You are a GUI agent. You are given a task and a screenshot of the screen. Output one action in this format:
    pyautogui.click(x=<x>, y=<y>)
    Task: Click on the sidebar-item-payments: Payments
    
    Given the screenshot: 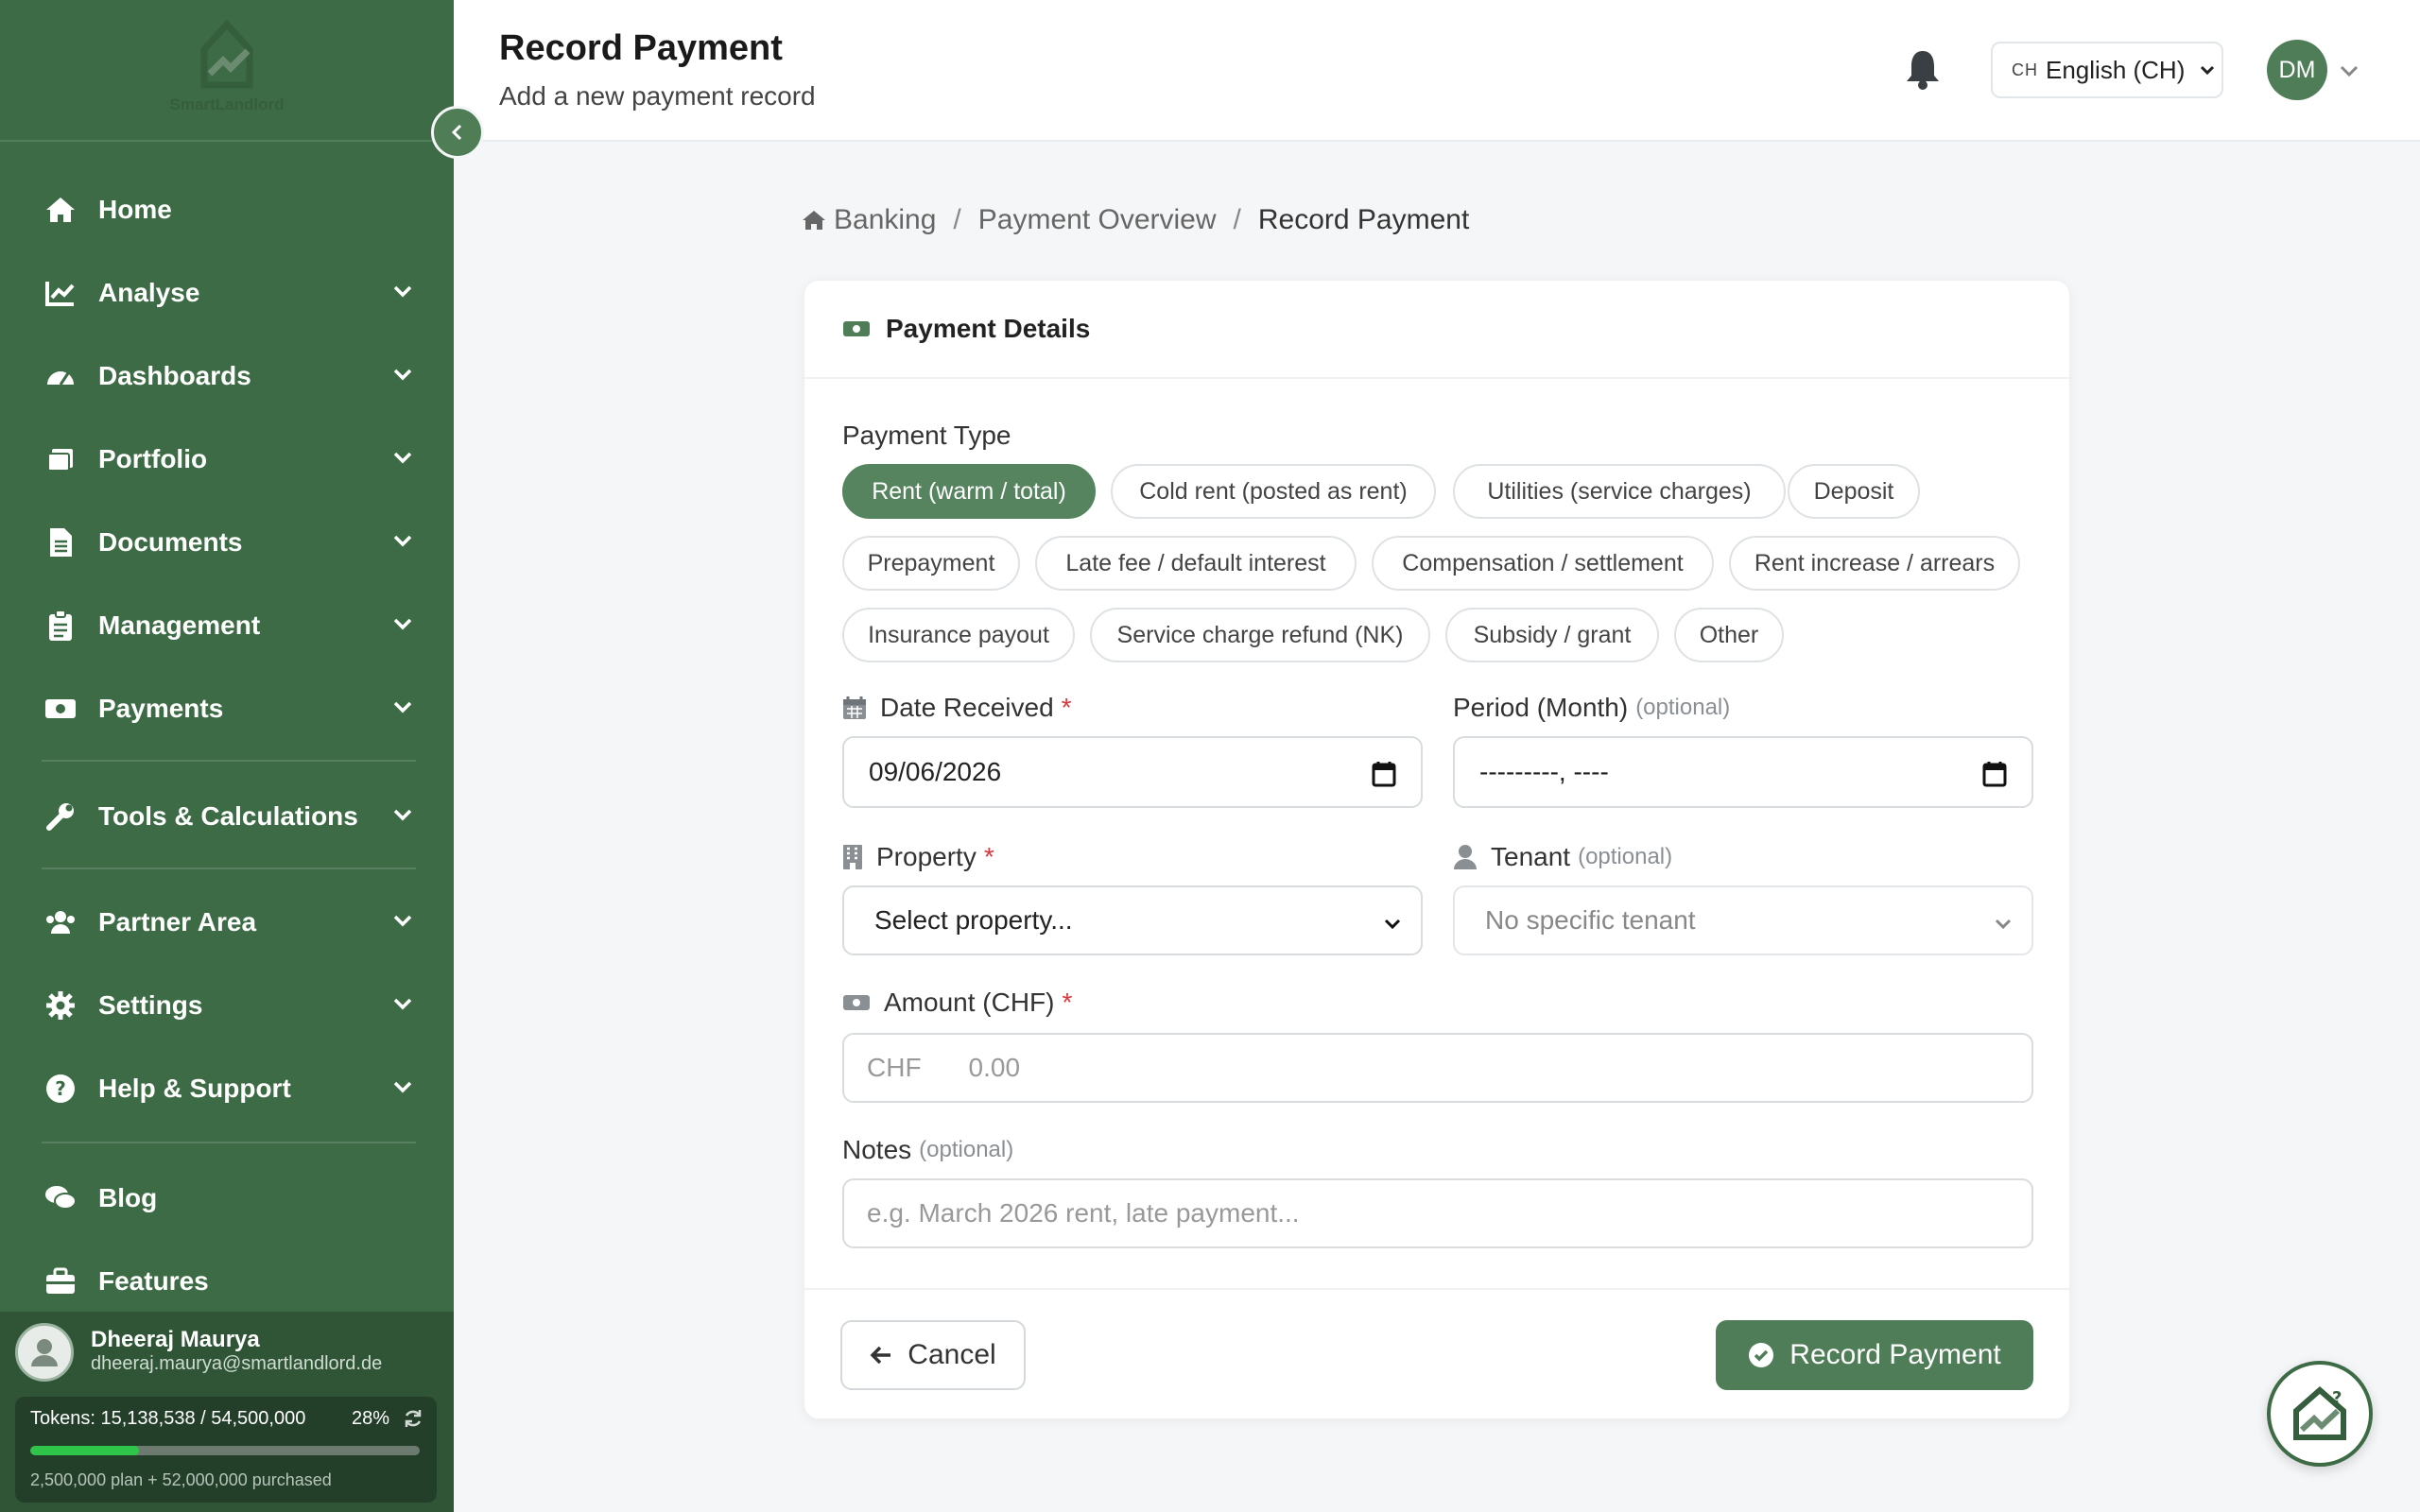 What is the action you would take?
    pyautogui.click(x=231, y=708)
    